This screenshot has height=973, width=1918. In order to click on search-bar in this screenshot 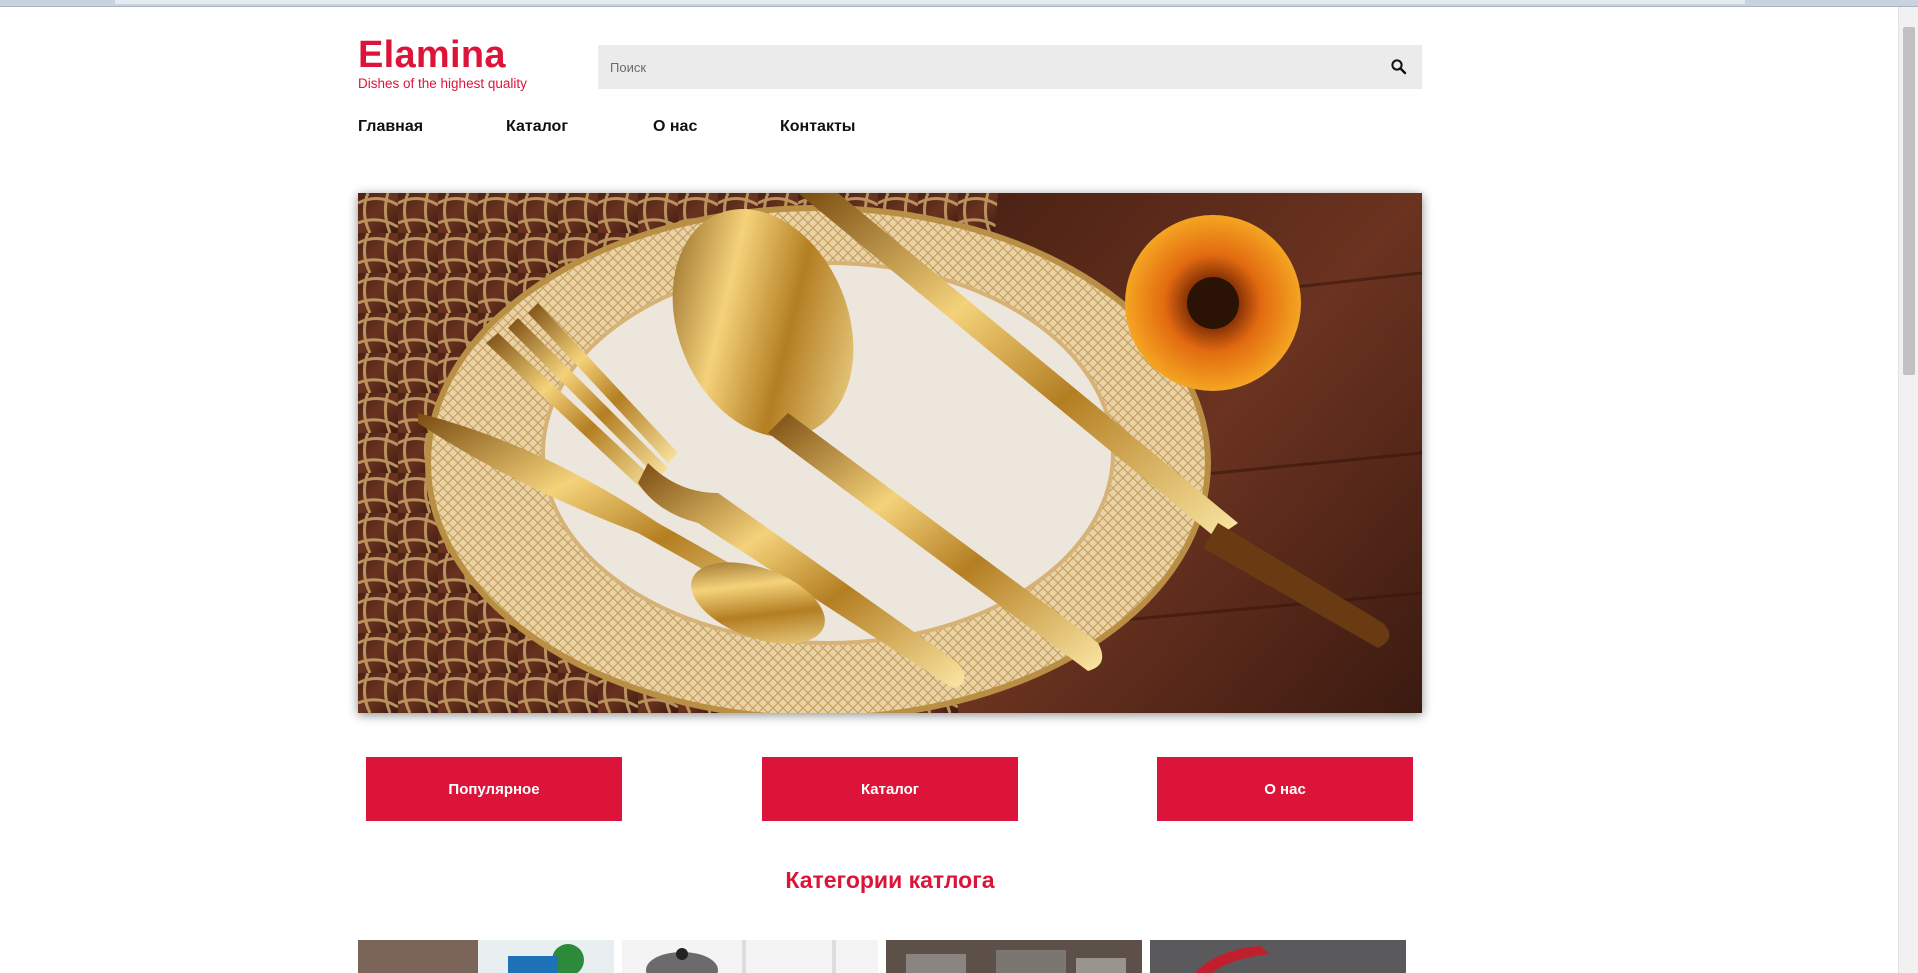, I will do `click(1010, 67)`.